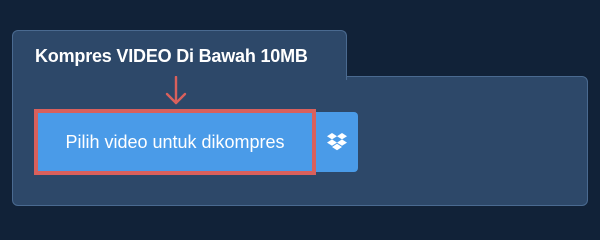 The image size is (600, 240). I want to click on arrow-down-icon, so click(176, 90).